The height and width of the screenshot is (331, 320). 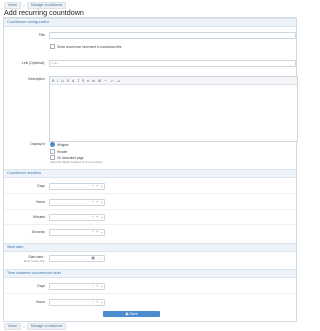 I want to click on display-dedicated-page-label: On dedicated page, so click(x=70, y=157).